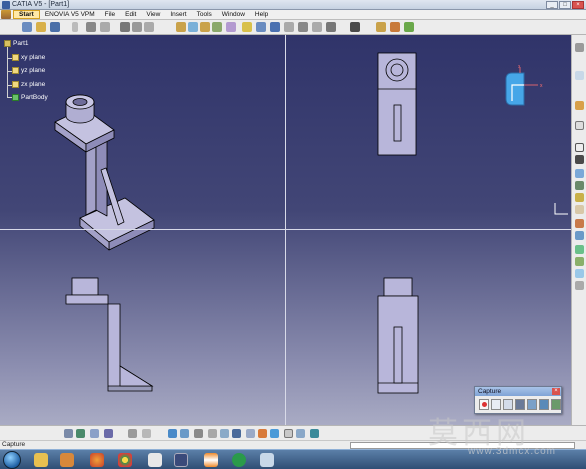 The width and height of the screenshot is (586, 469). I want to click on reference-icon, so click(579, 75).